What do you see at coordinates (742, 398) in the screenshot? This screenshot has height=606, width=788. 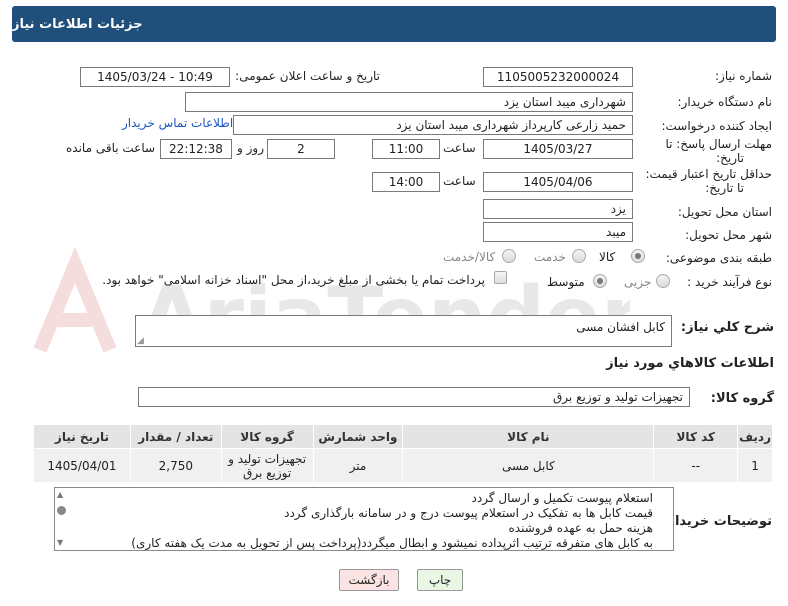 I see `goods-group-label: گروه کالا:` at bounding box center [742, 398].